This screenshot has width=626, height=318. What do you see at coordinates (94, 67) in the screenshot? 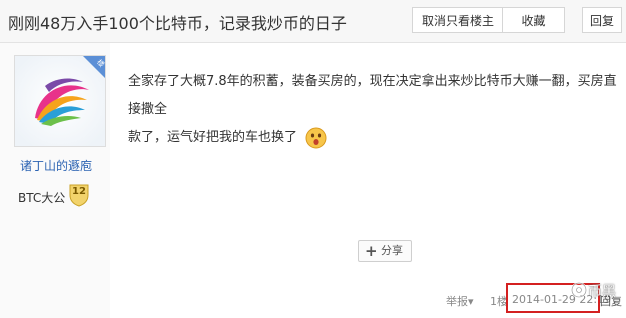
I see `corner-badge-icon: 楼` at bounding box center [94, 67].